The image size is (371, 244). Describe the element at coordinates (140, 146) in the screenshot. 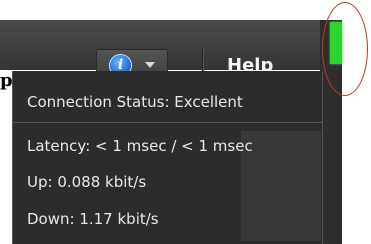

I see `latency-text: Latency: < 1 msec / < 1 msec` at that location.